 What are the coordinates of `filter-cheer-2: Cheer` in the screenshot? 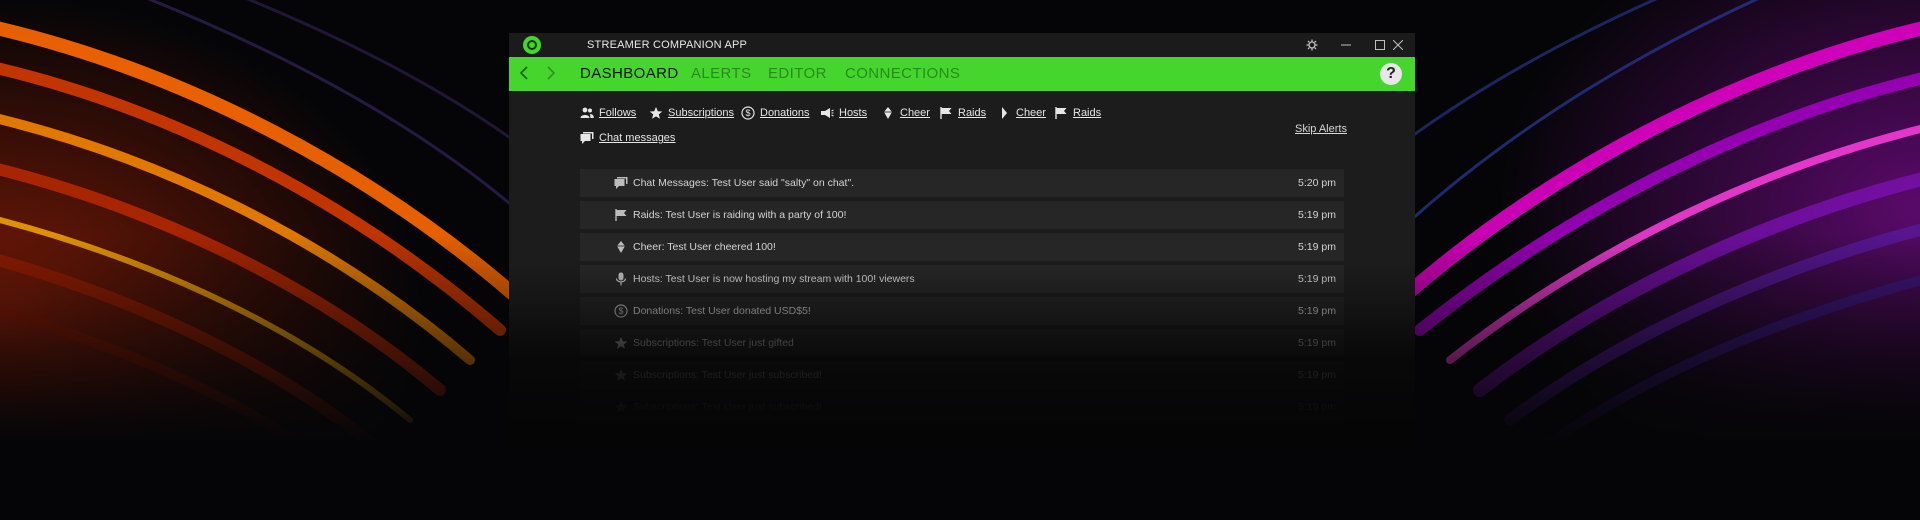 It's located at (1021, 113).